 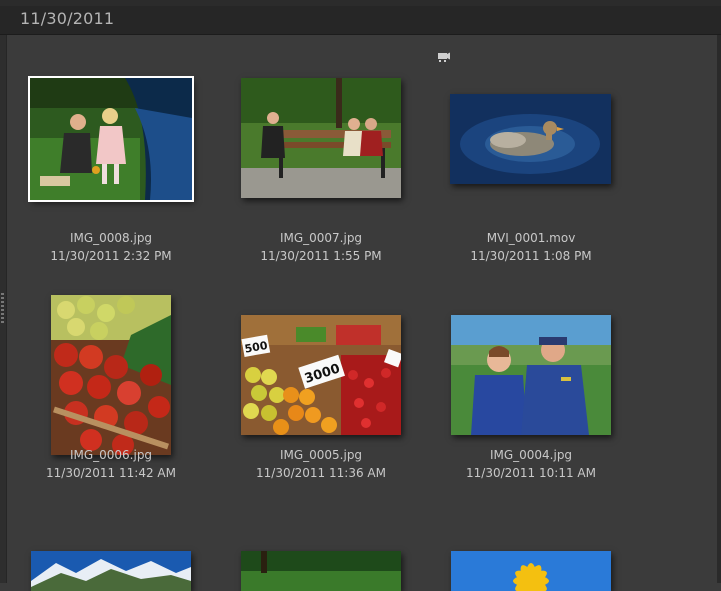 What do you see at coordinates (321, 455) in the screenshot?
I see `file-name: IMG_0005.jpg` at bounding box center [321, 455].